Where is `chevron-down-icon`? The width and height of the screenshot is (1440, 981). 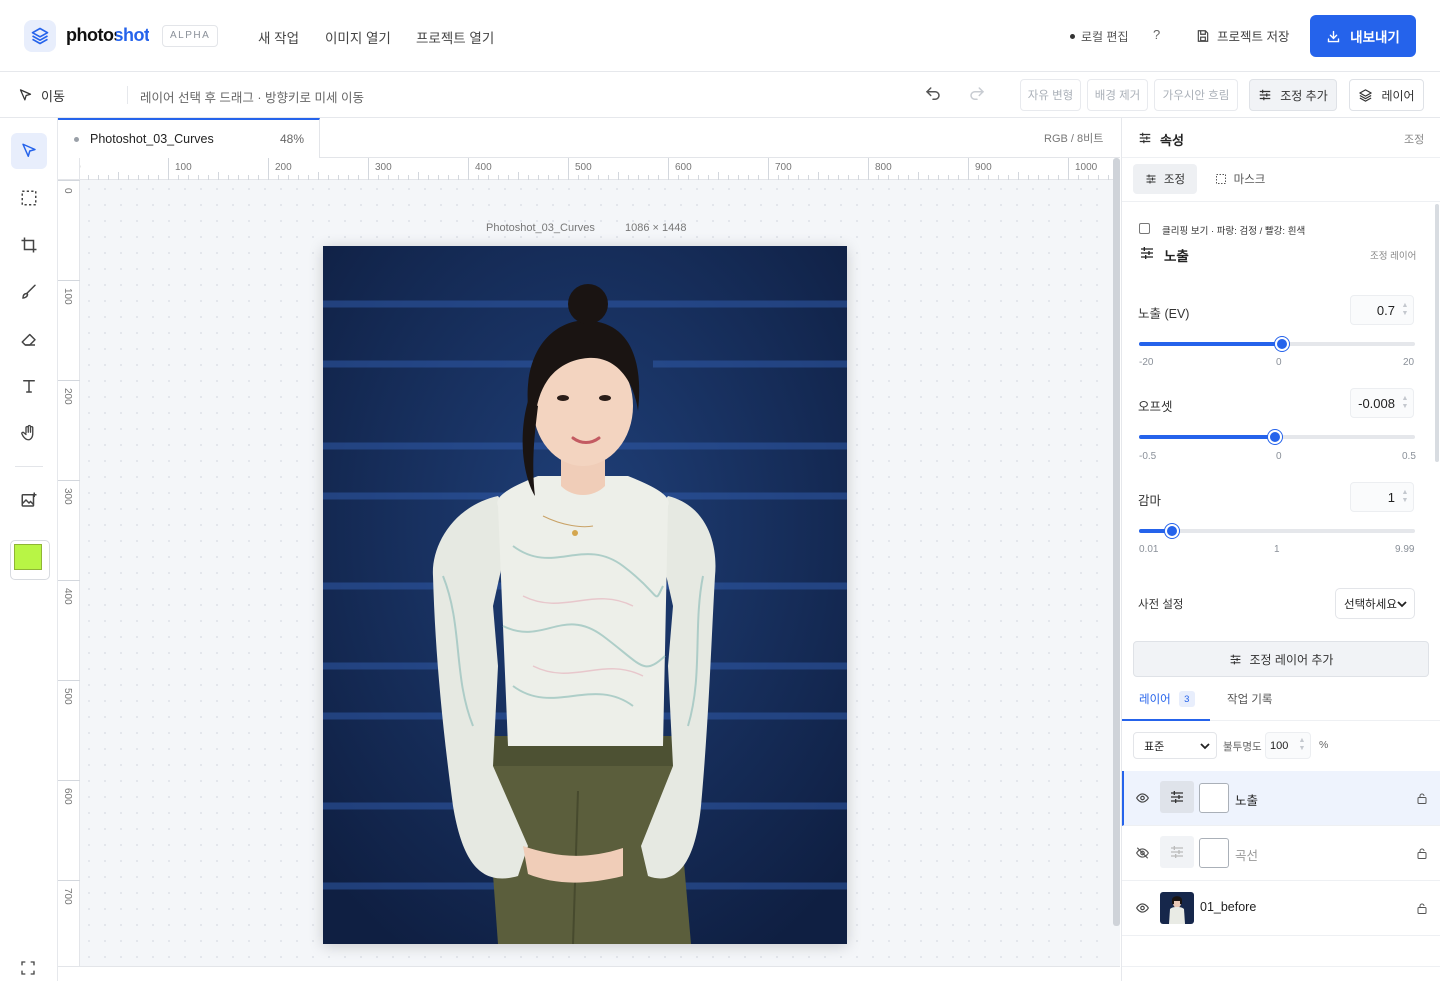 chevron-down-icon is located at coordinates (1402, 604).